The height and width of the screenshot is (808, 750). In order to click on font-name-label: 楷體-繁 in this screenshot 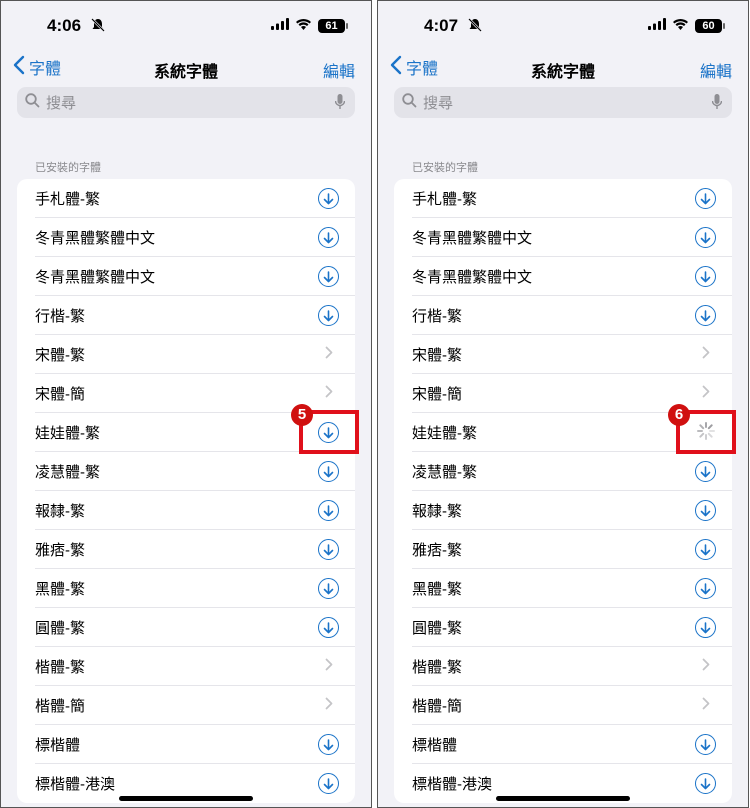, I will do `click(60, 667)`.